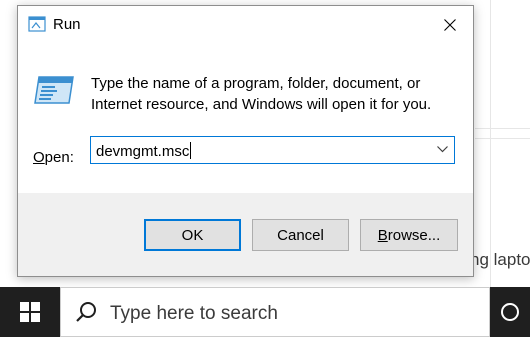  What do you see at coordinates (382, 235) in the screenshot?
I see `browse-accelerator: B` at bounding box center [382, 235].